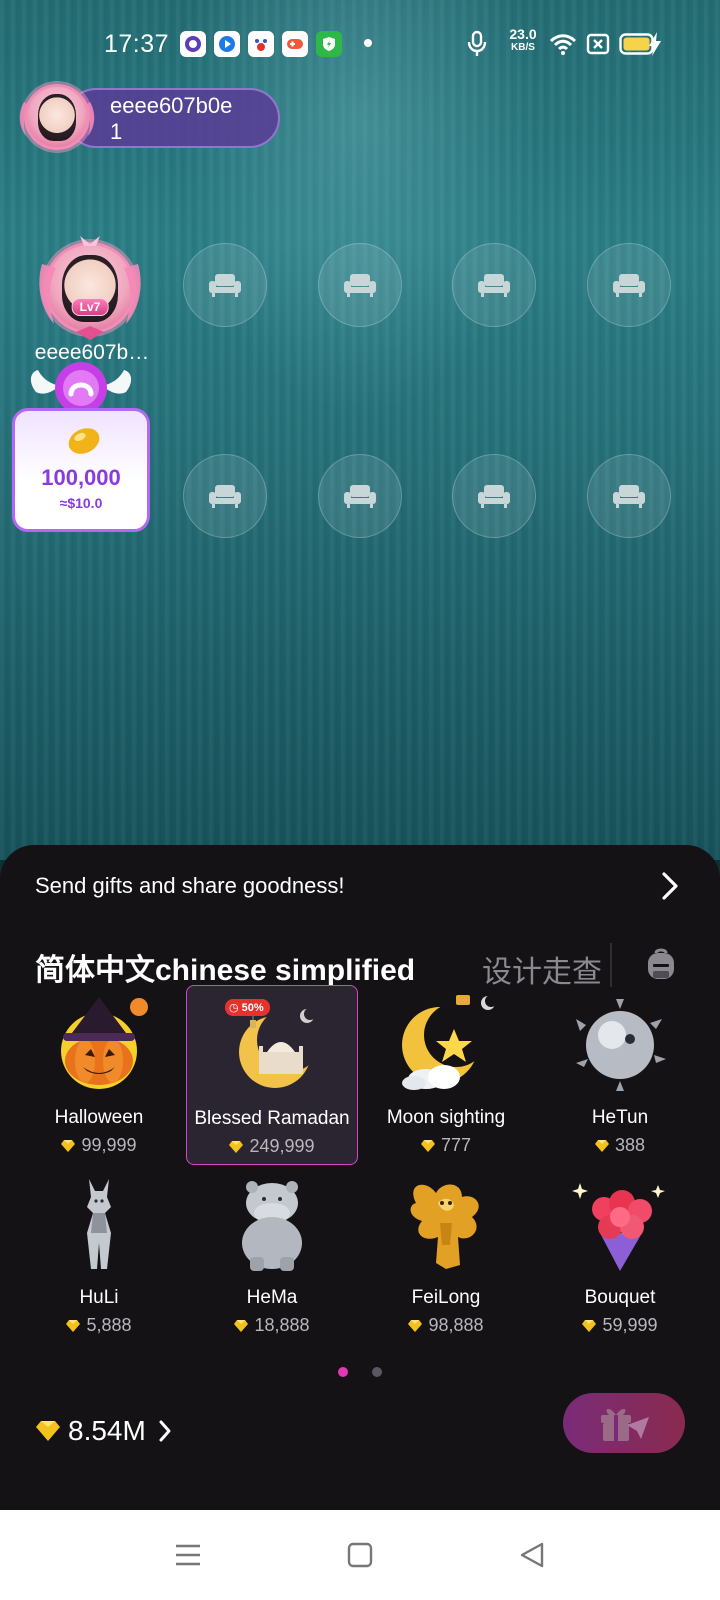 Image resolution: width=720 pixels, height=1600 pixels. What do you see at coordinates (227, 44) in the screenshot?
I see `player-icon` at bounding box center [227, 44].